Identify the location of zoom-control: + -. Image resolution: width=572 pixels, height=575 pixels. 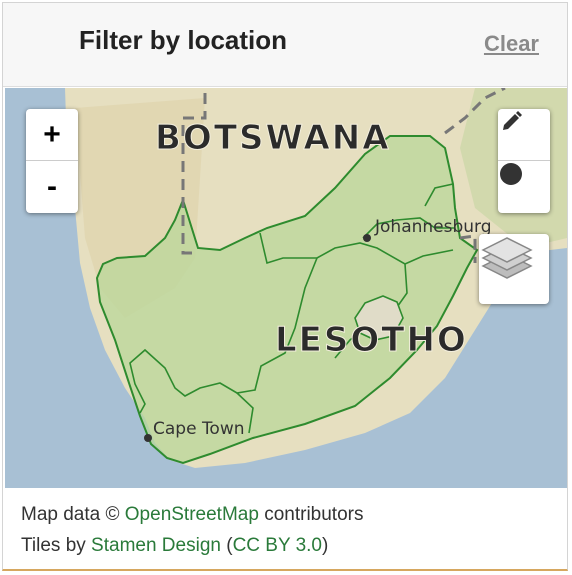
(52, 161).